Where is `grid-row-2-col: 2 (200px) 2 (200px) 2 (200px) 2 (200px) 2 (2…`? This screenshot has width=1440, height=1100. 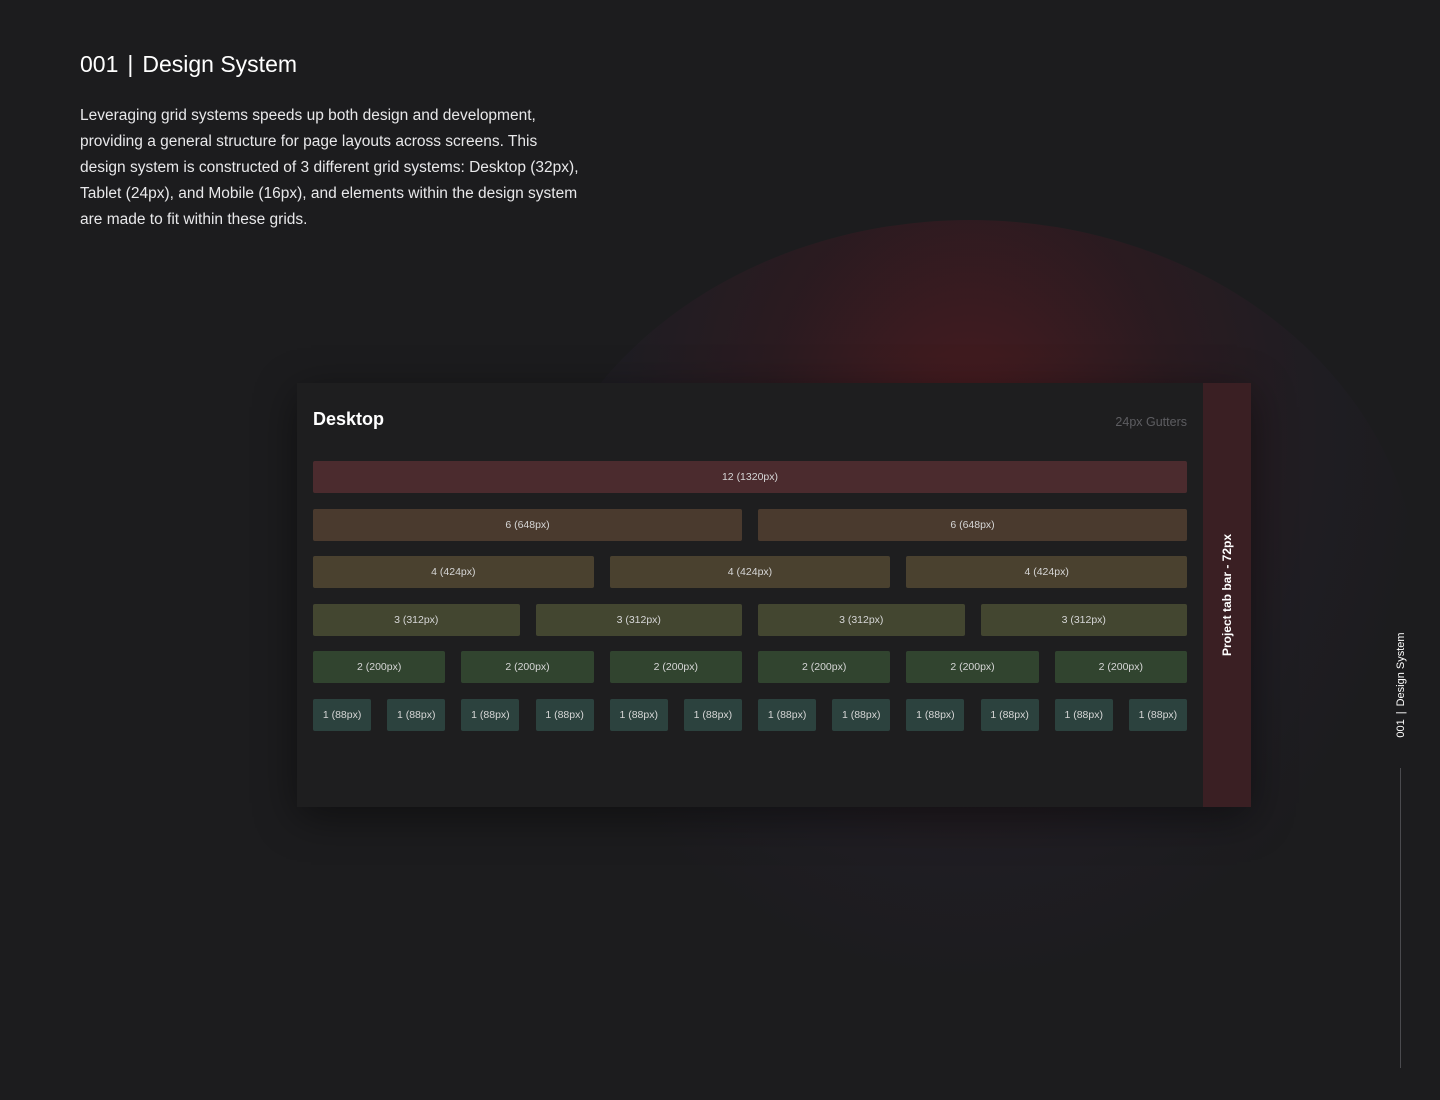 grid-row-2-col: 2 (200px) 2 (200px) 2 (200px) 2 (200px) 2 (2… is located at coordinates (750, 667).